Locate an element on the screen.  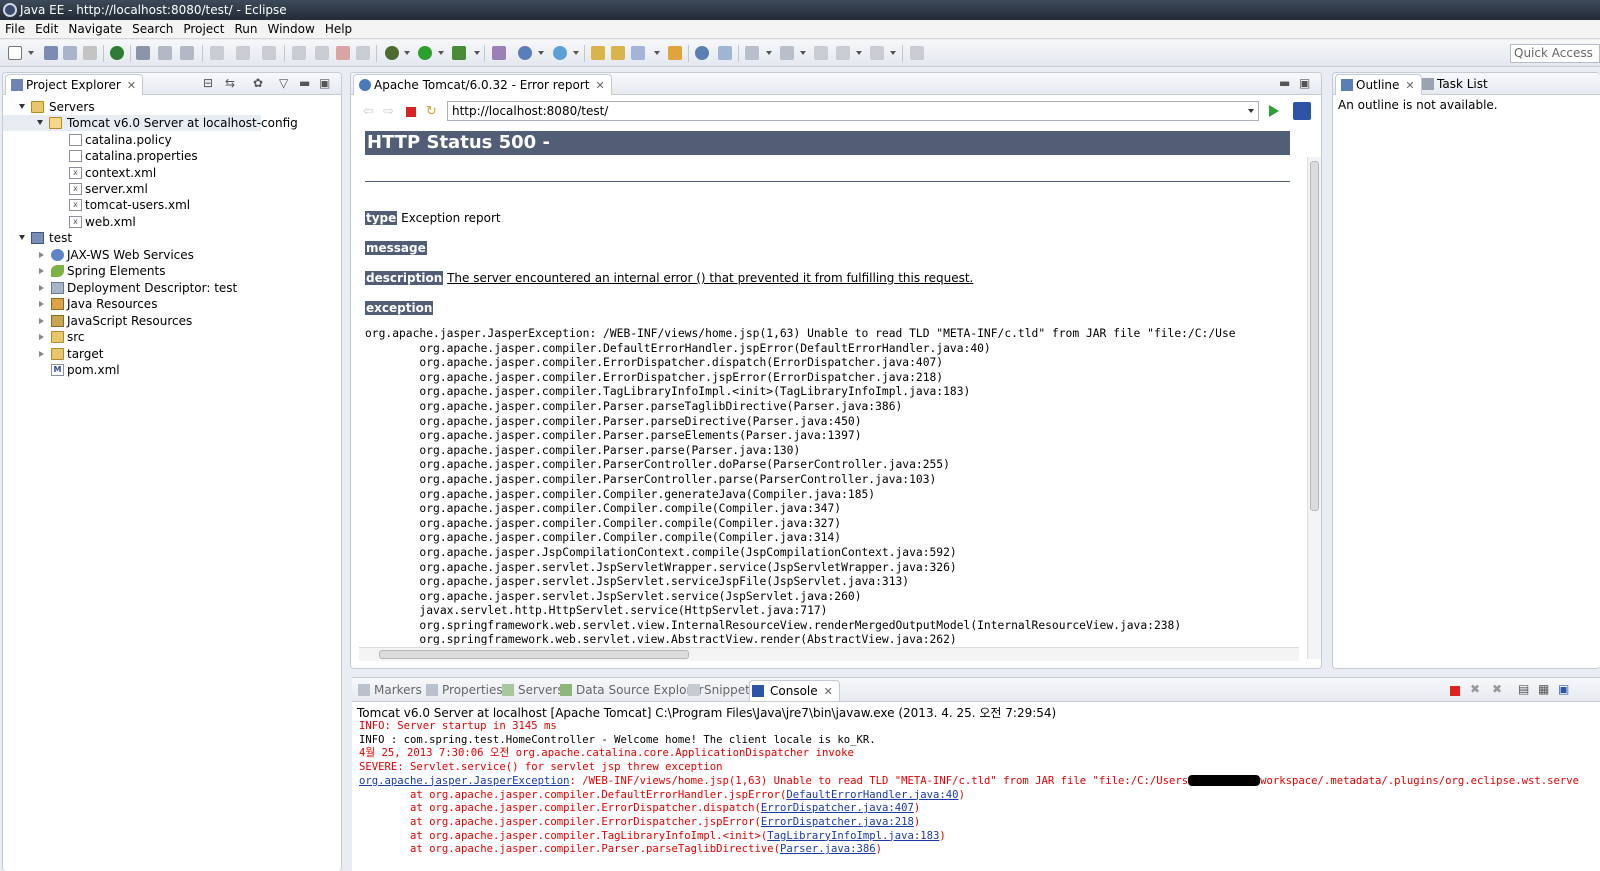
server-icon is located at coordinates (117, 53).